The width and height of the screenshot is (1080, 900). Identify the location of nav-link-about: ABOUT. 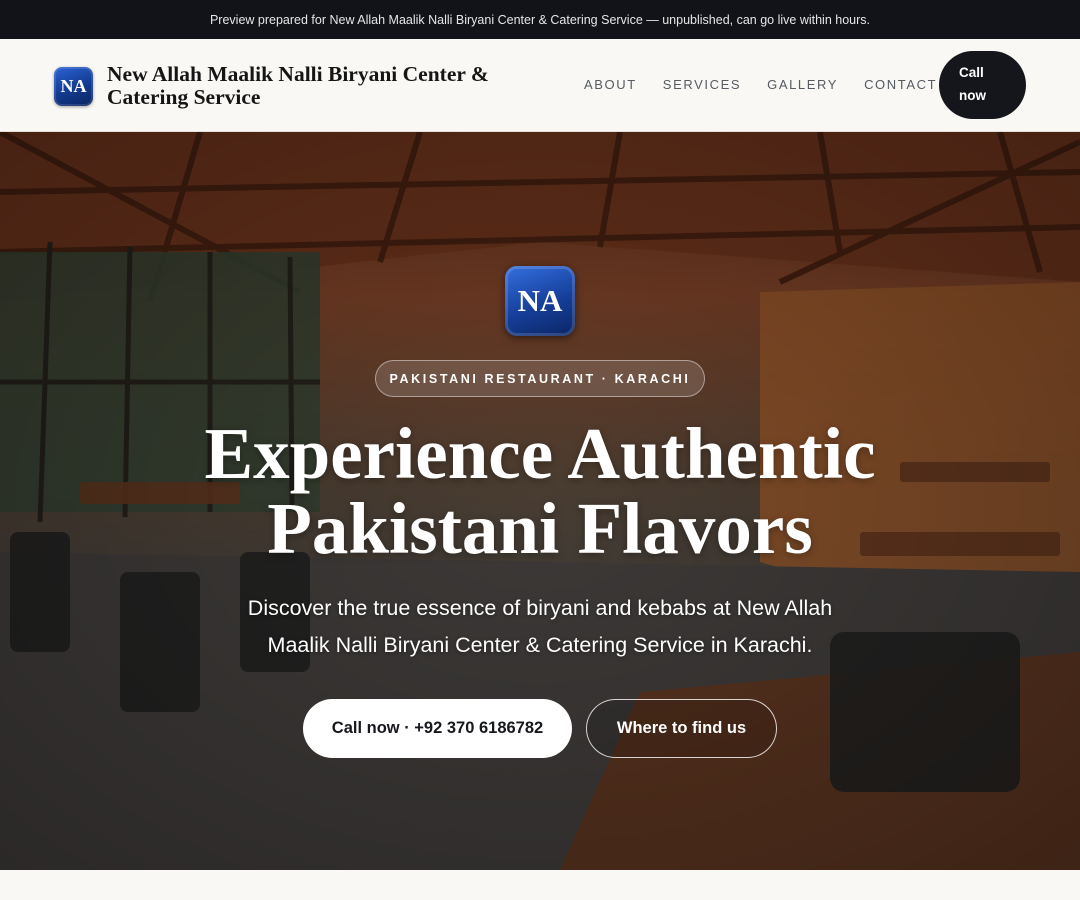
(610, 85).